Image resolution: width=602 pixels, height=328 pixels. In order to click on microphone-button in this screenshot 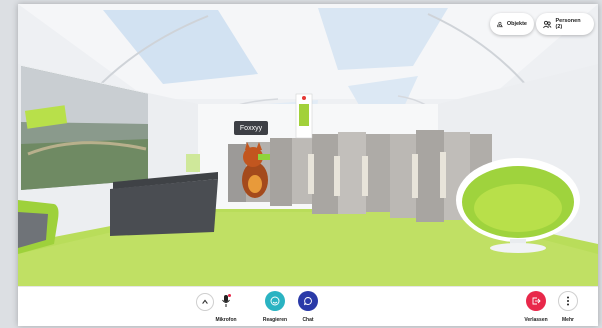, I will do `click(226, 301)`.